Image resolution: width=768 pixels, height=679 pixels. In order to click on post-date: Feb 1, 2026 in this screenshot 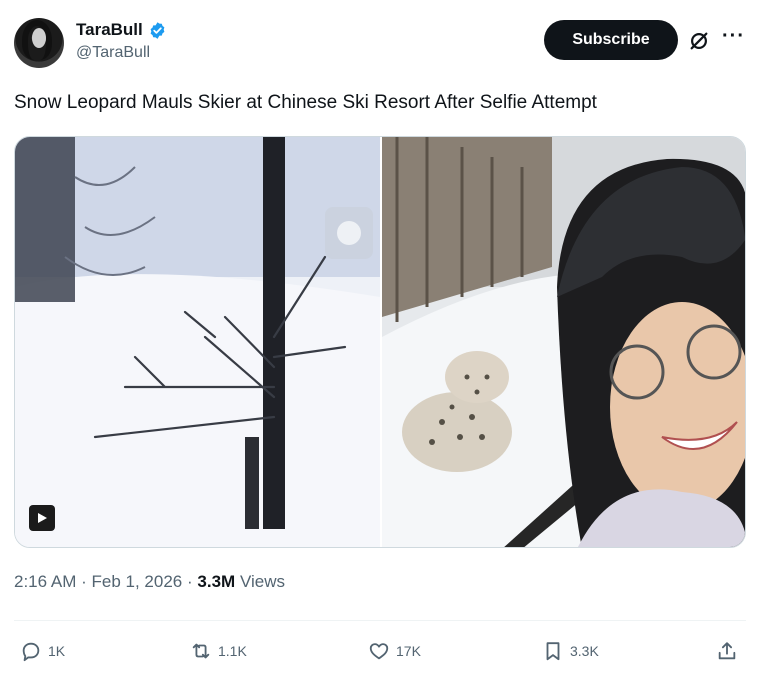, I will do `click(137, 581)`.